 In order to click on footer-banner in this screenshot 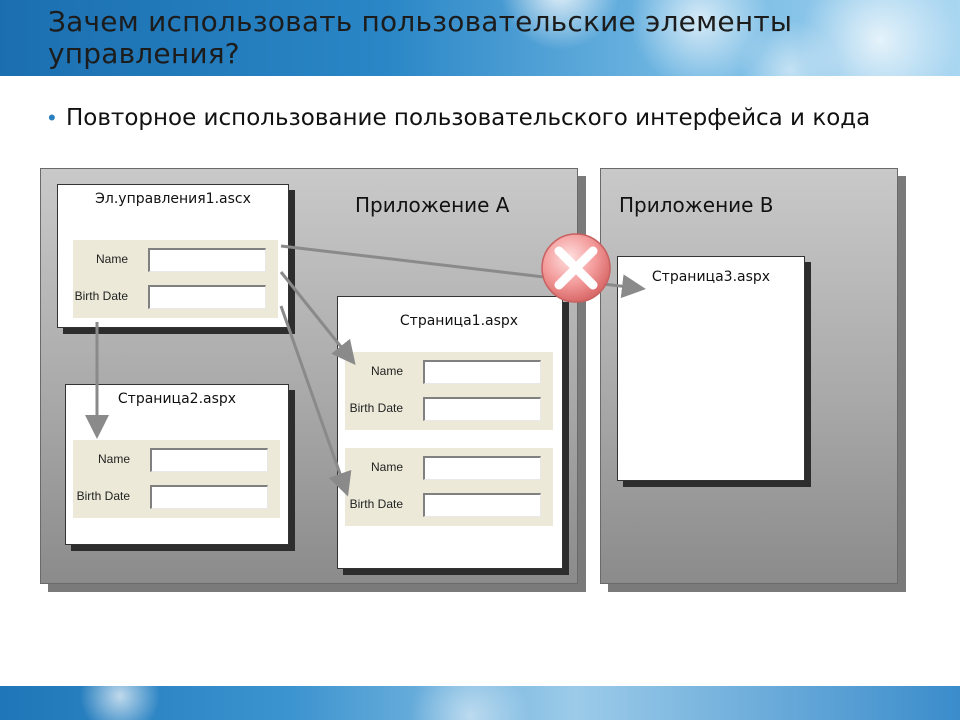, I will do `click(480, 703)`.